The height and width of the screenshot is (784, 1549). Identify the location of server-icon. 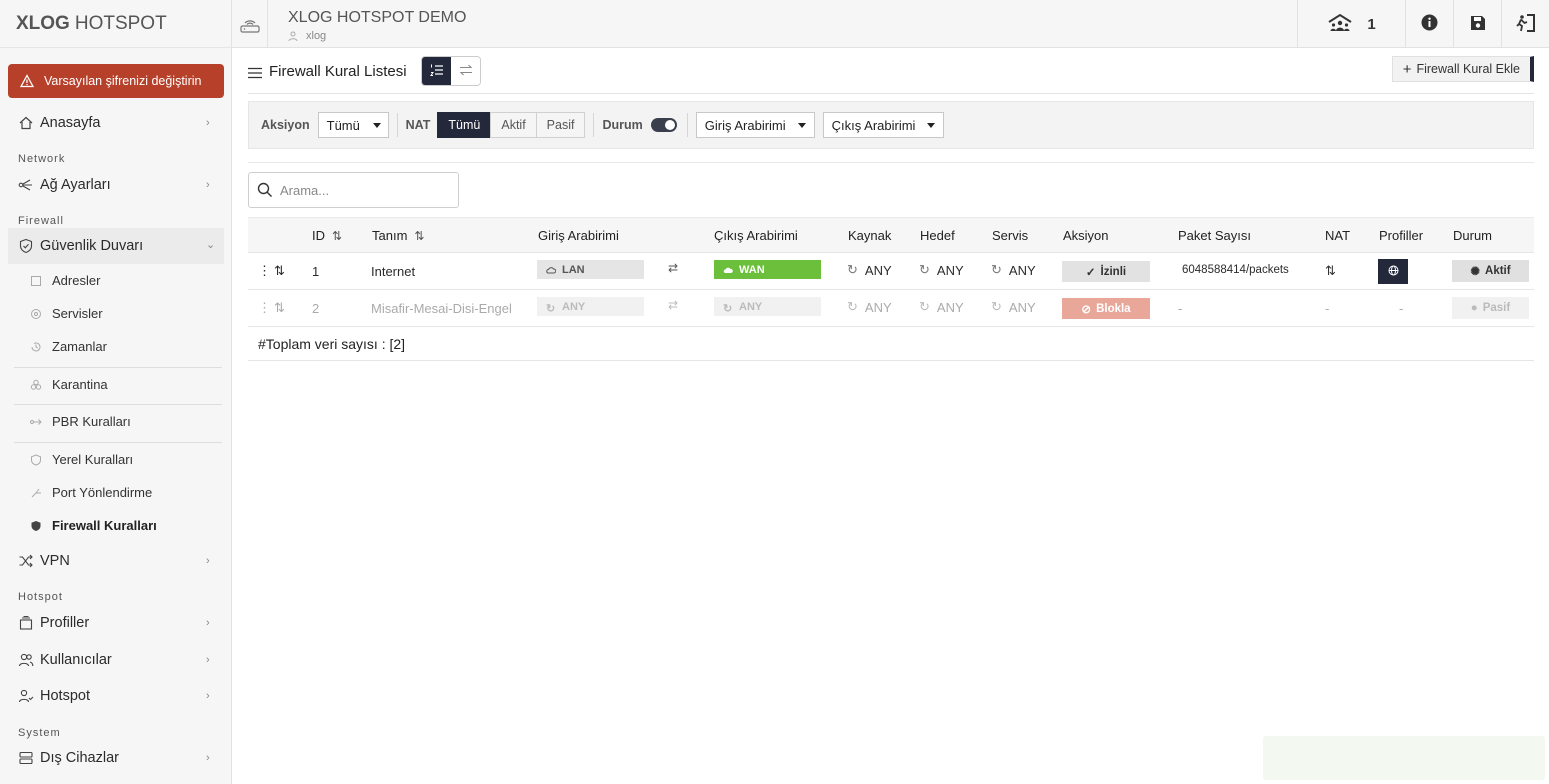
(26, 758).